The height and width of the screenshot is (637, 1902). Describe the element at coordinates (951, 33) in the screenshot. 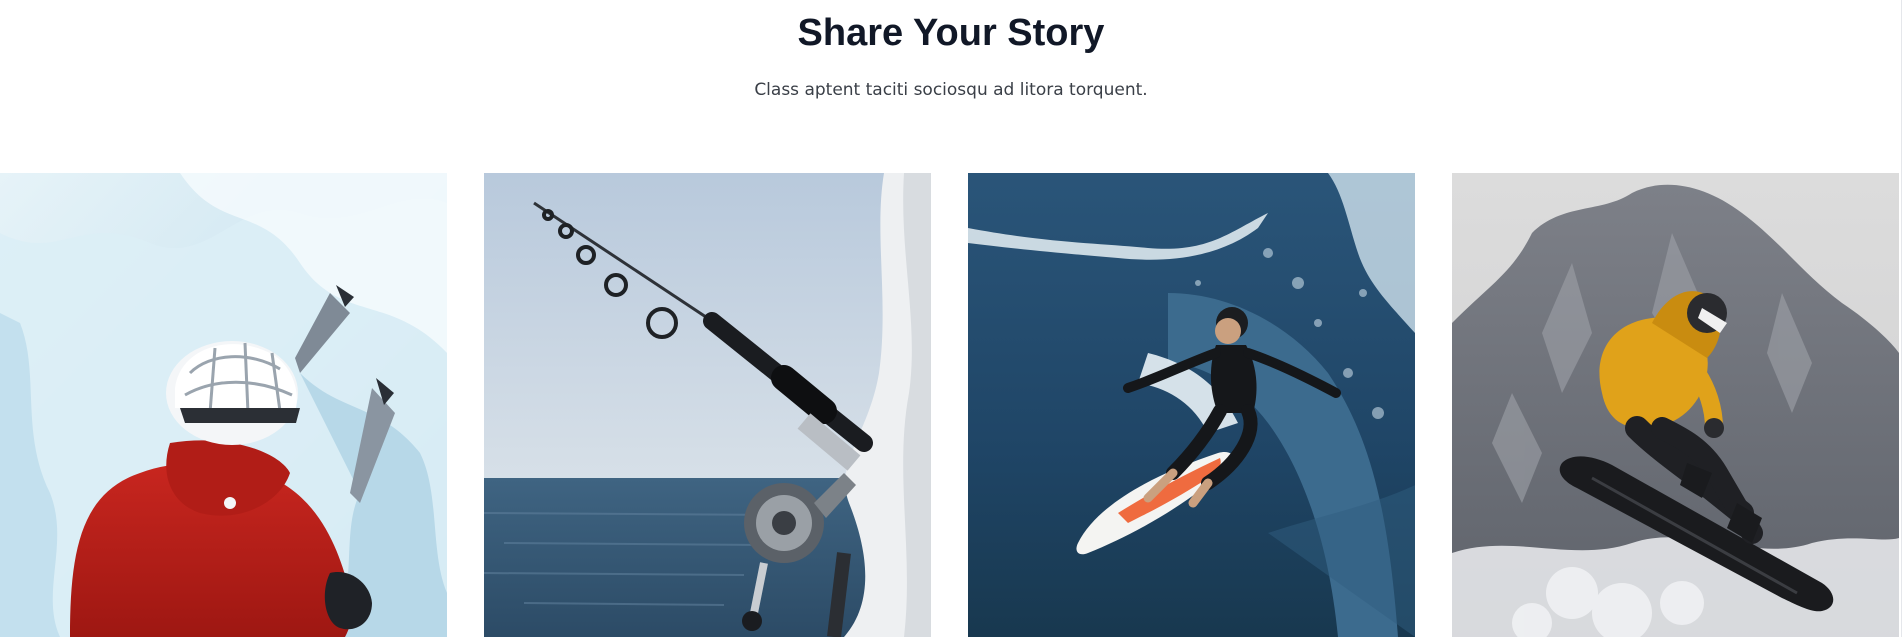

I see `section-title: Share Your Story` at that location.